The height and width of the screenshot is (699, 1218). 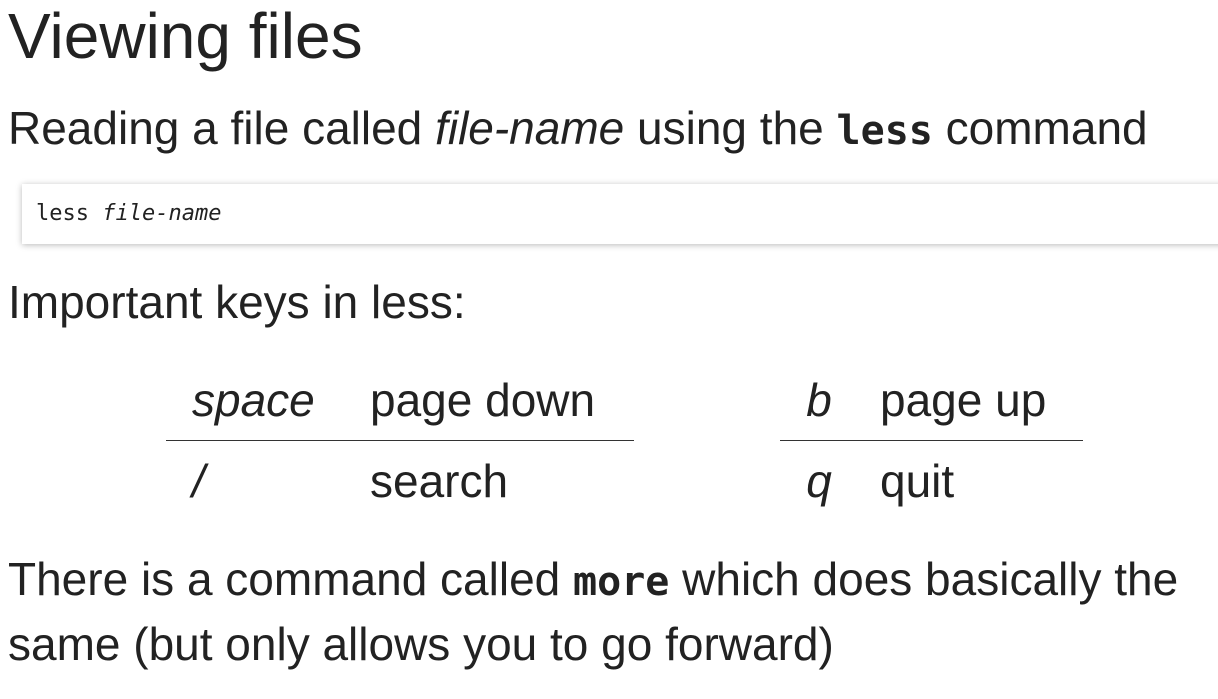 What do you see at coordinates (818, 400) in the screenshot?
I see `key-name: b` at bounding box center [818, 400].